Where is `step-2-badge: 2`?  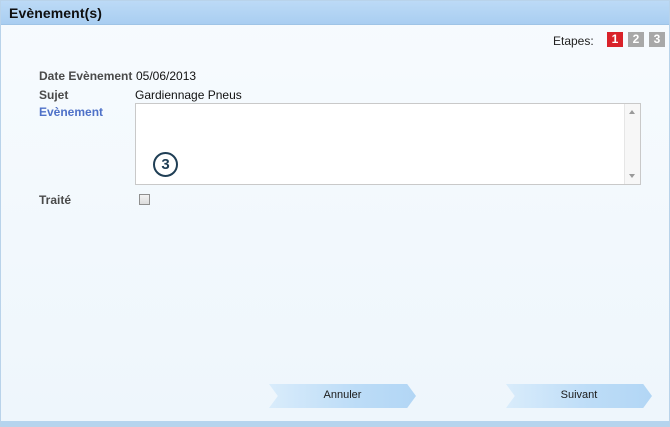
step-2-badge: 2 is located at coordinates (636, 39).